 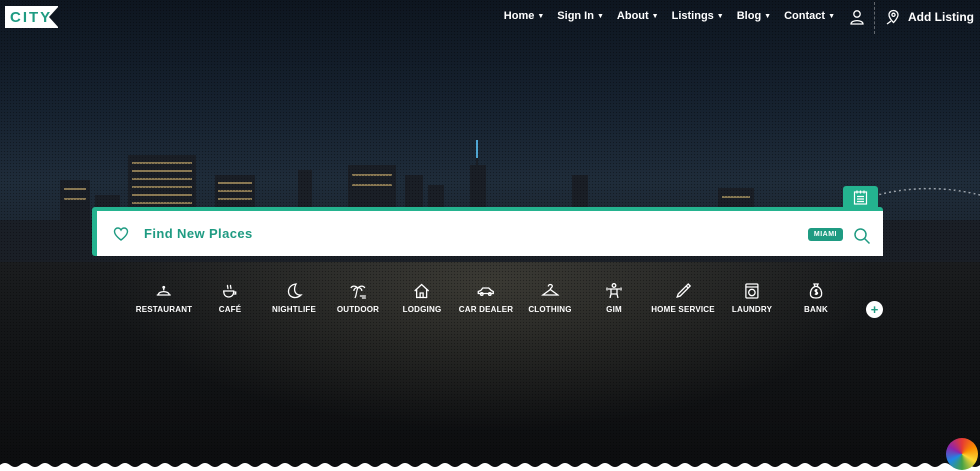 I want to click on search-input, so click(x=444, y=233).